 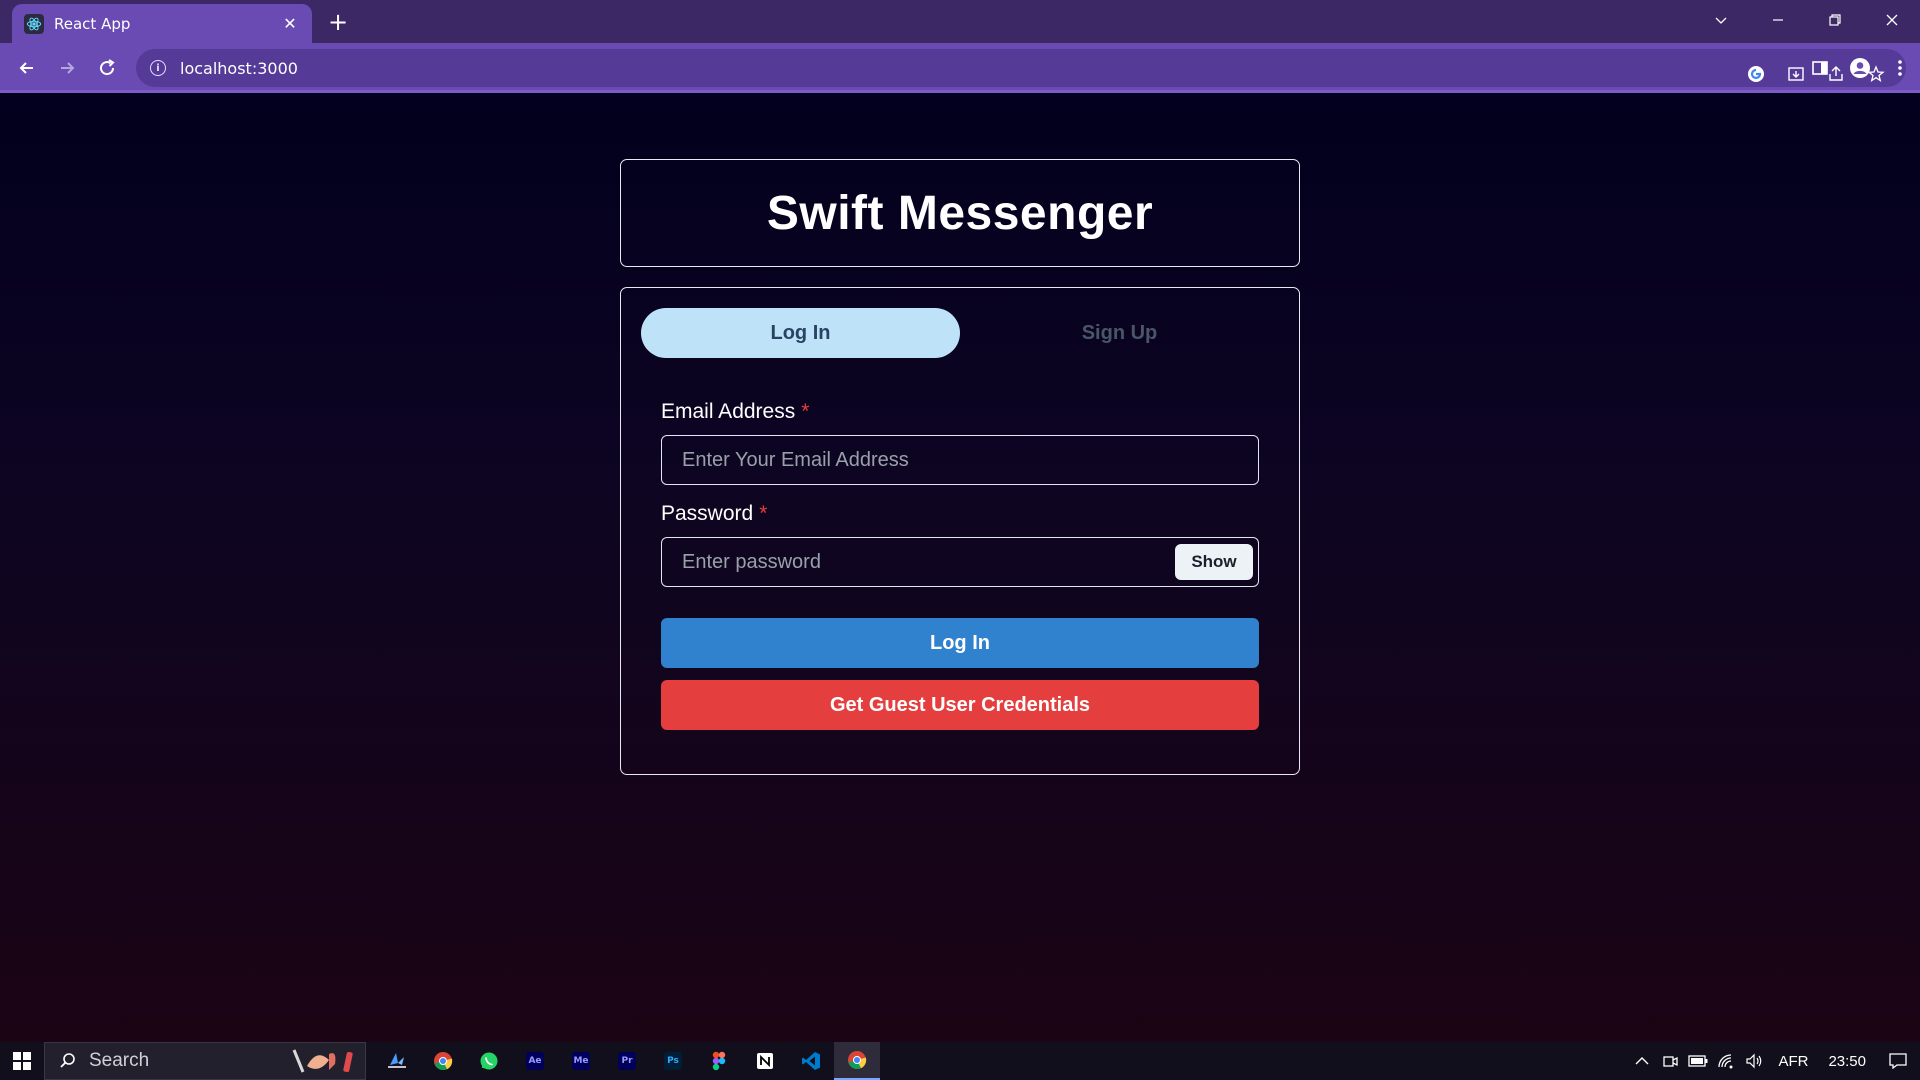 I want to click on taskbar-app-photoshop-icon: Ps, so click(x=673, y=1061).